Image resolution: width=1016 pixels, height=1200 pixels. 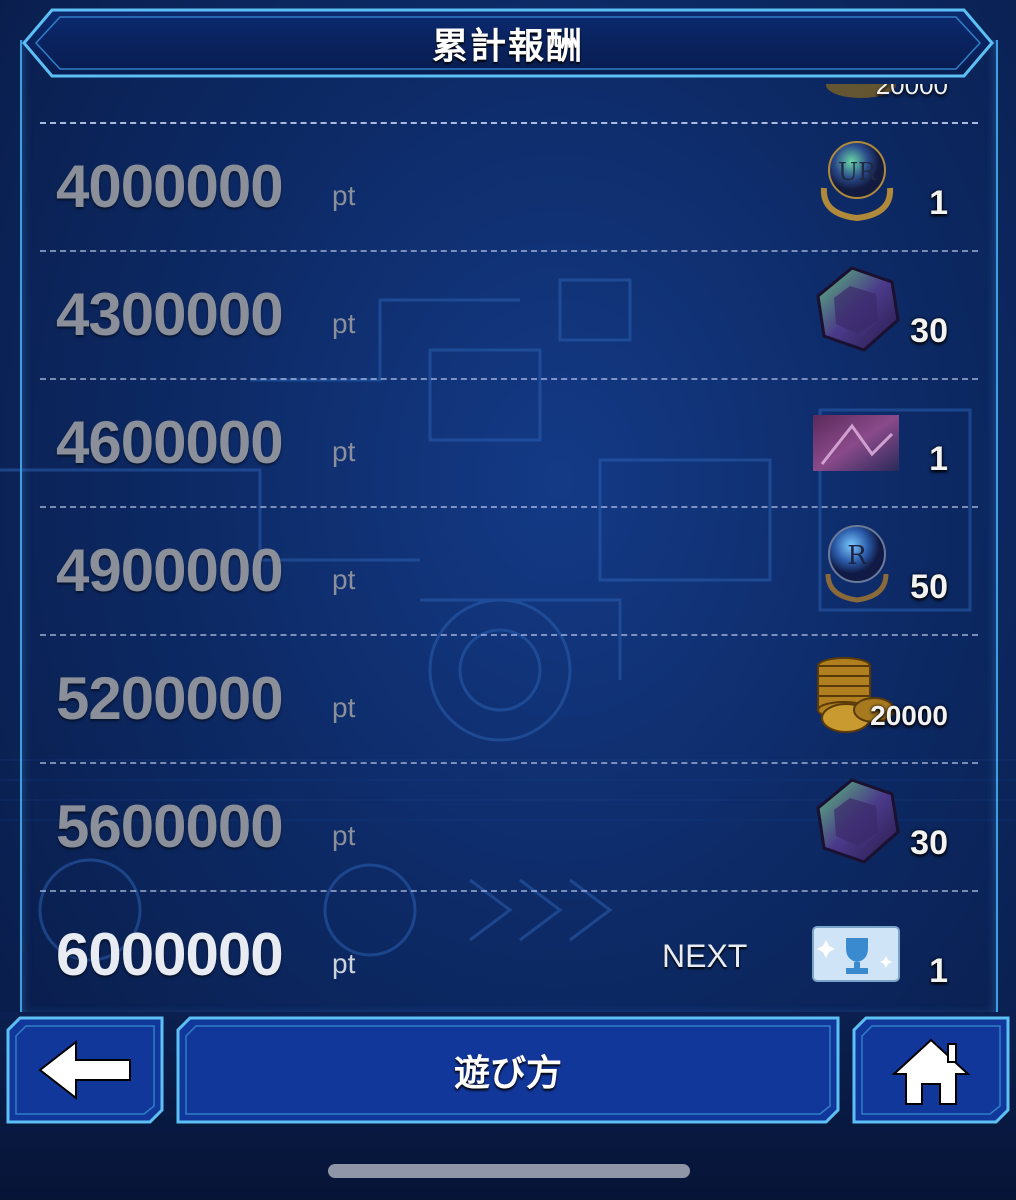 What do you see at coordinates (170, 314) in the screenshot?
I see `reward-points: 4300000` at bounding box center [170, 314].